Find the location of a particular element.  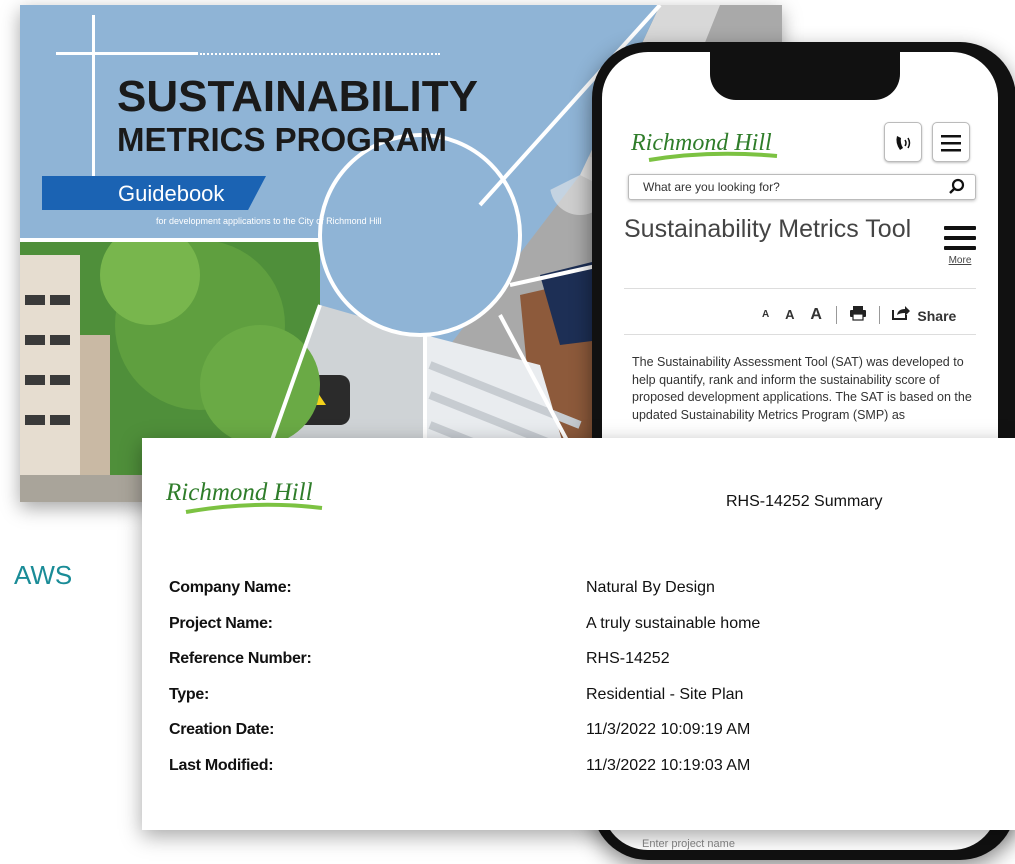

cover-horizontal-line is located at coordinates (127, 53).